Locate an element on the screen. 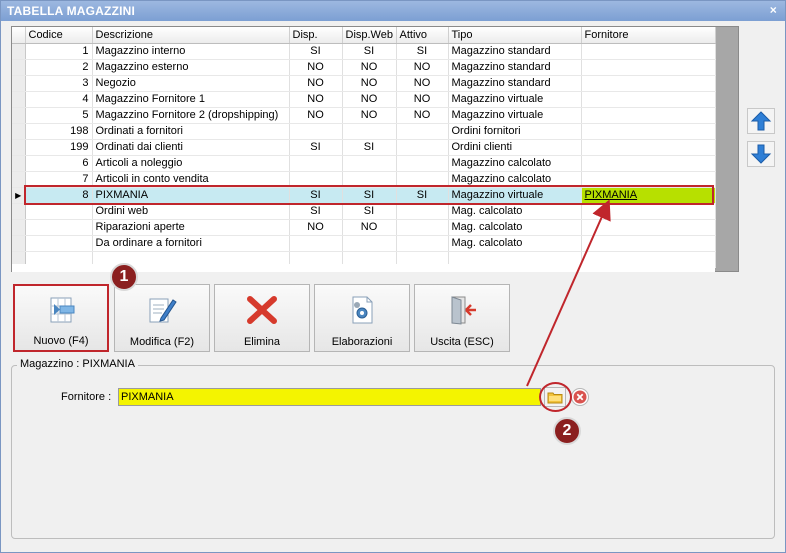  delete-x-icon is located at coordinates (262, 310).